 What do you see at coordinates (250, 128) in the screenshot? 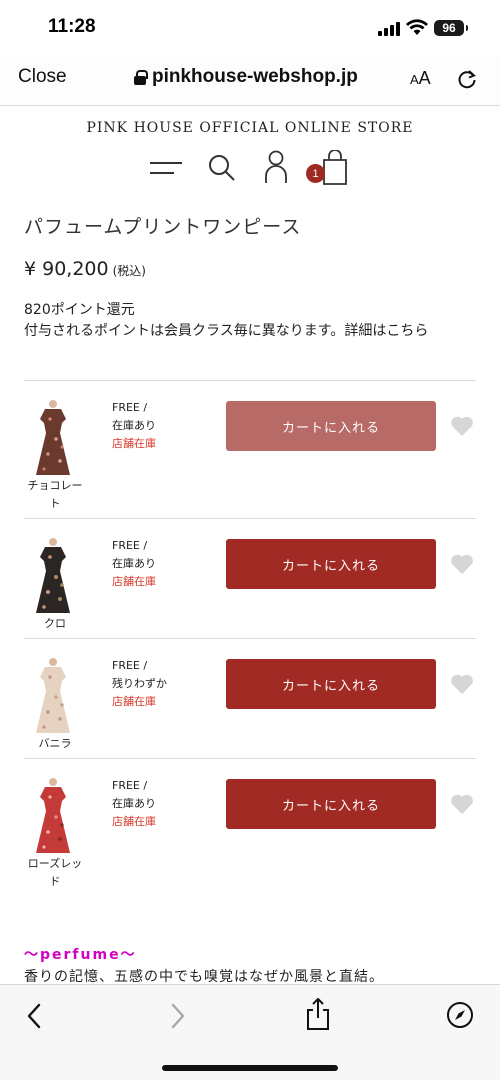
I see `store-title: PINK HOUSE OFFICIAL ONLINE STORE` at bounding box center [250, 128].